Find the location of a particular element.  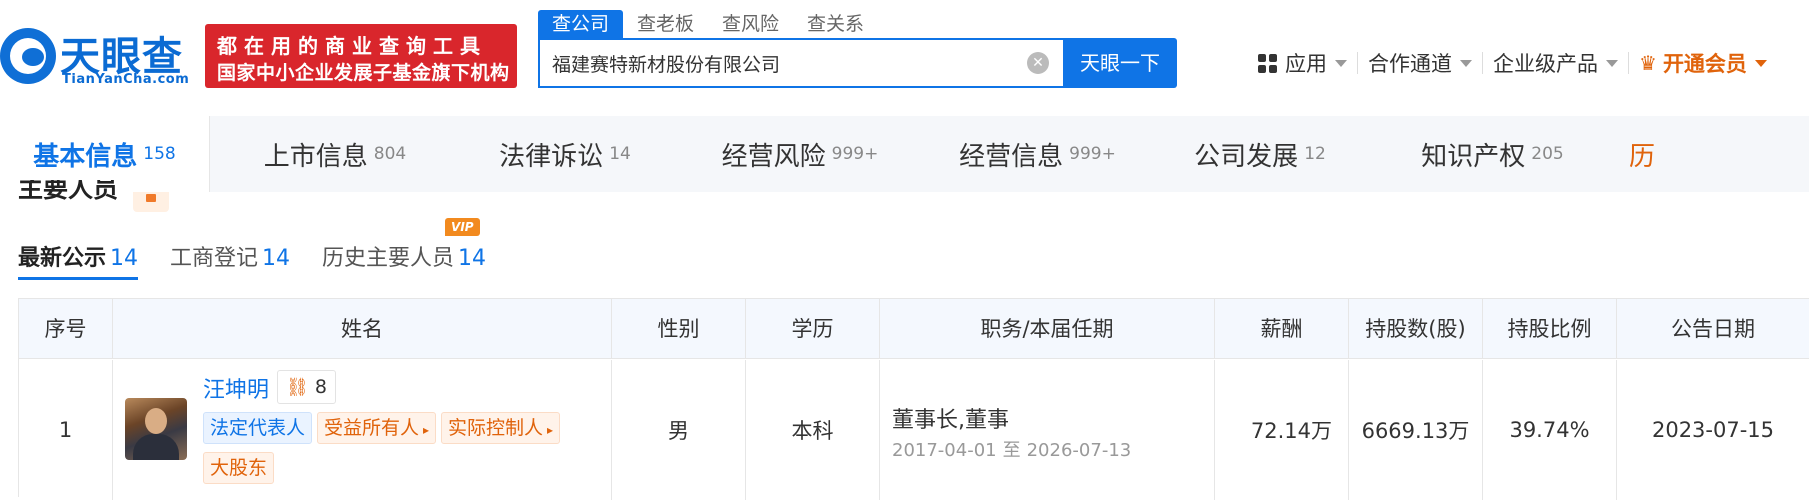

personnel-sub-tabs: 最新公示 14 工商登记 14 VIP 历史主要人员 14 is located at coordinates (268, 249).